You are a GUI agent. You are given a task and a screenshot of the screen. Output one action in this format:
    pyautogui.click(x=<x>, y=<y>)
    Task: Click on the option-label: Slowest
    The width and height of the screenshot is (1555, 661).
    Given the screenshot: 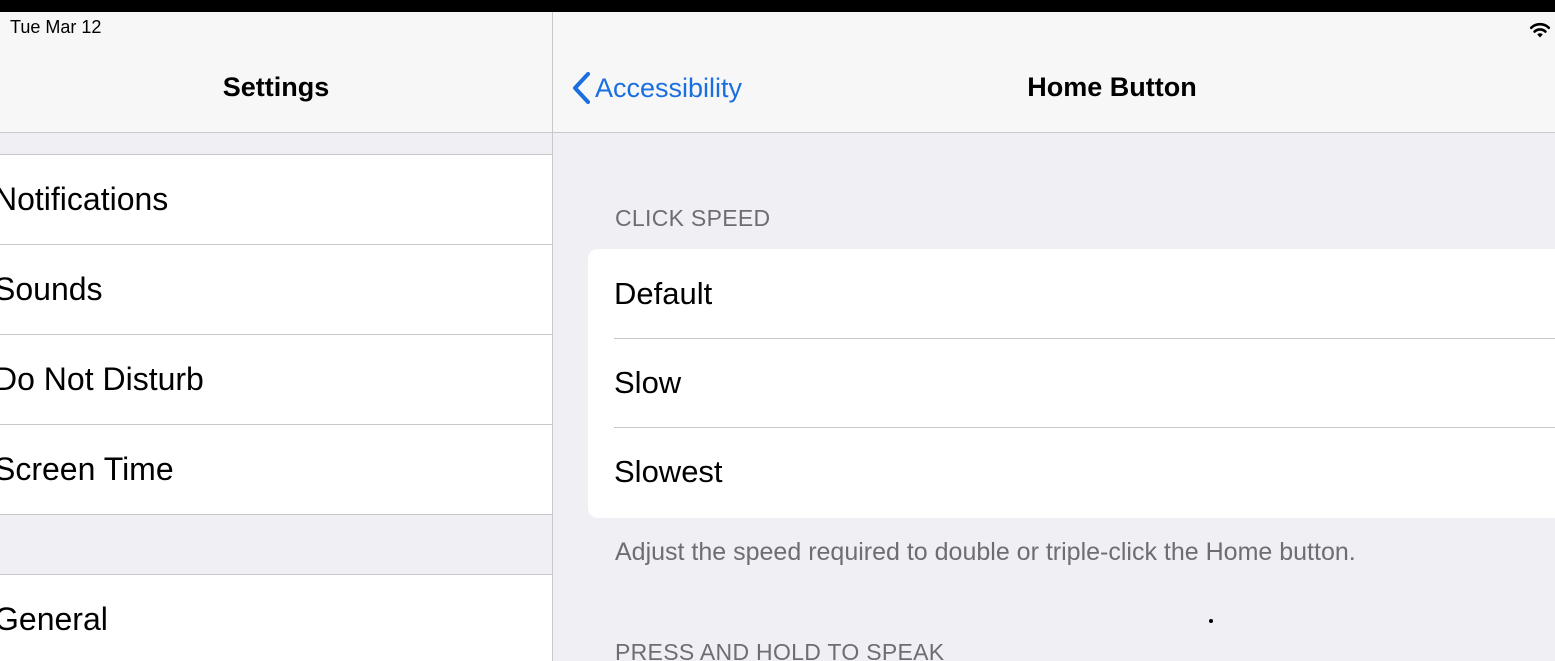 What is the action you would take?
    pyautogui.click(x=668, y=471)
    